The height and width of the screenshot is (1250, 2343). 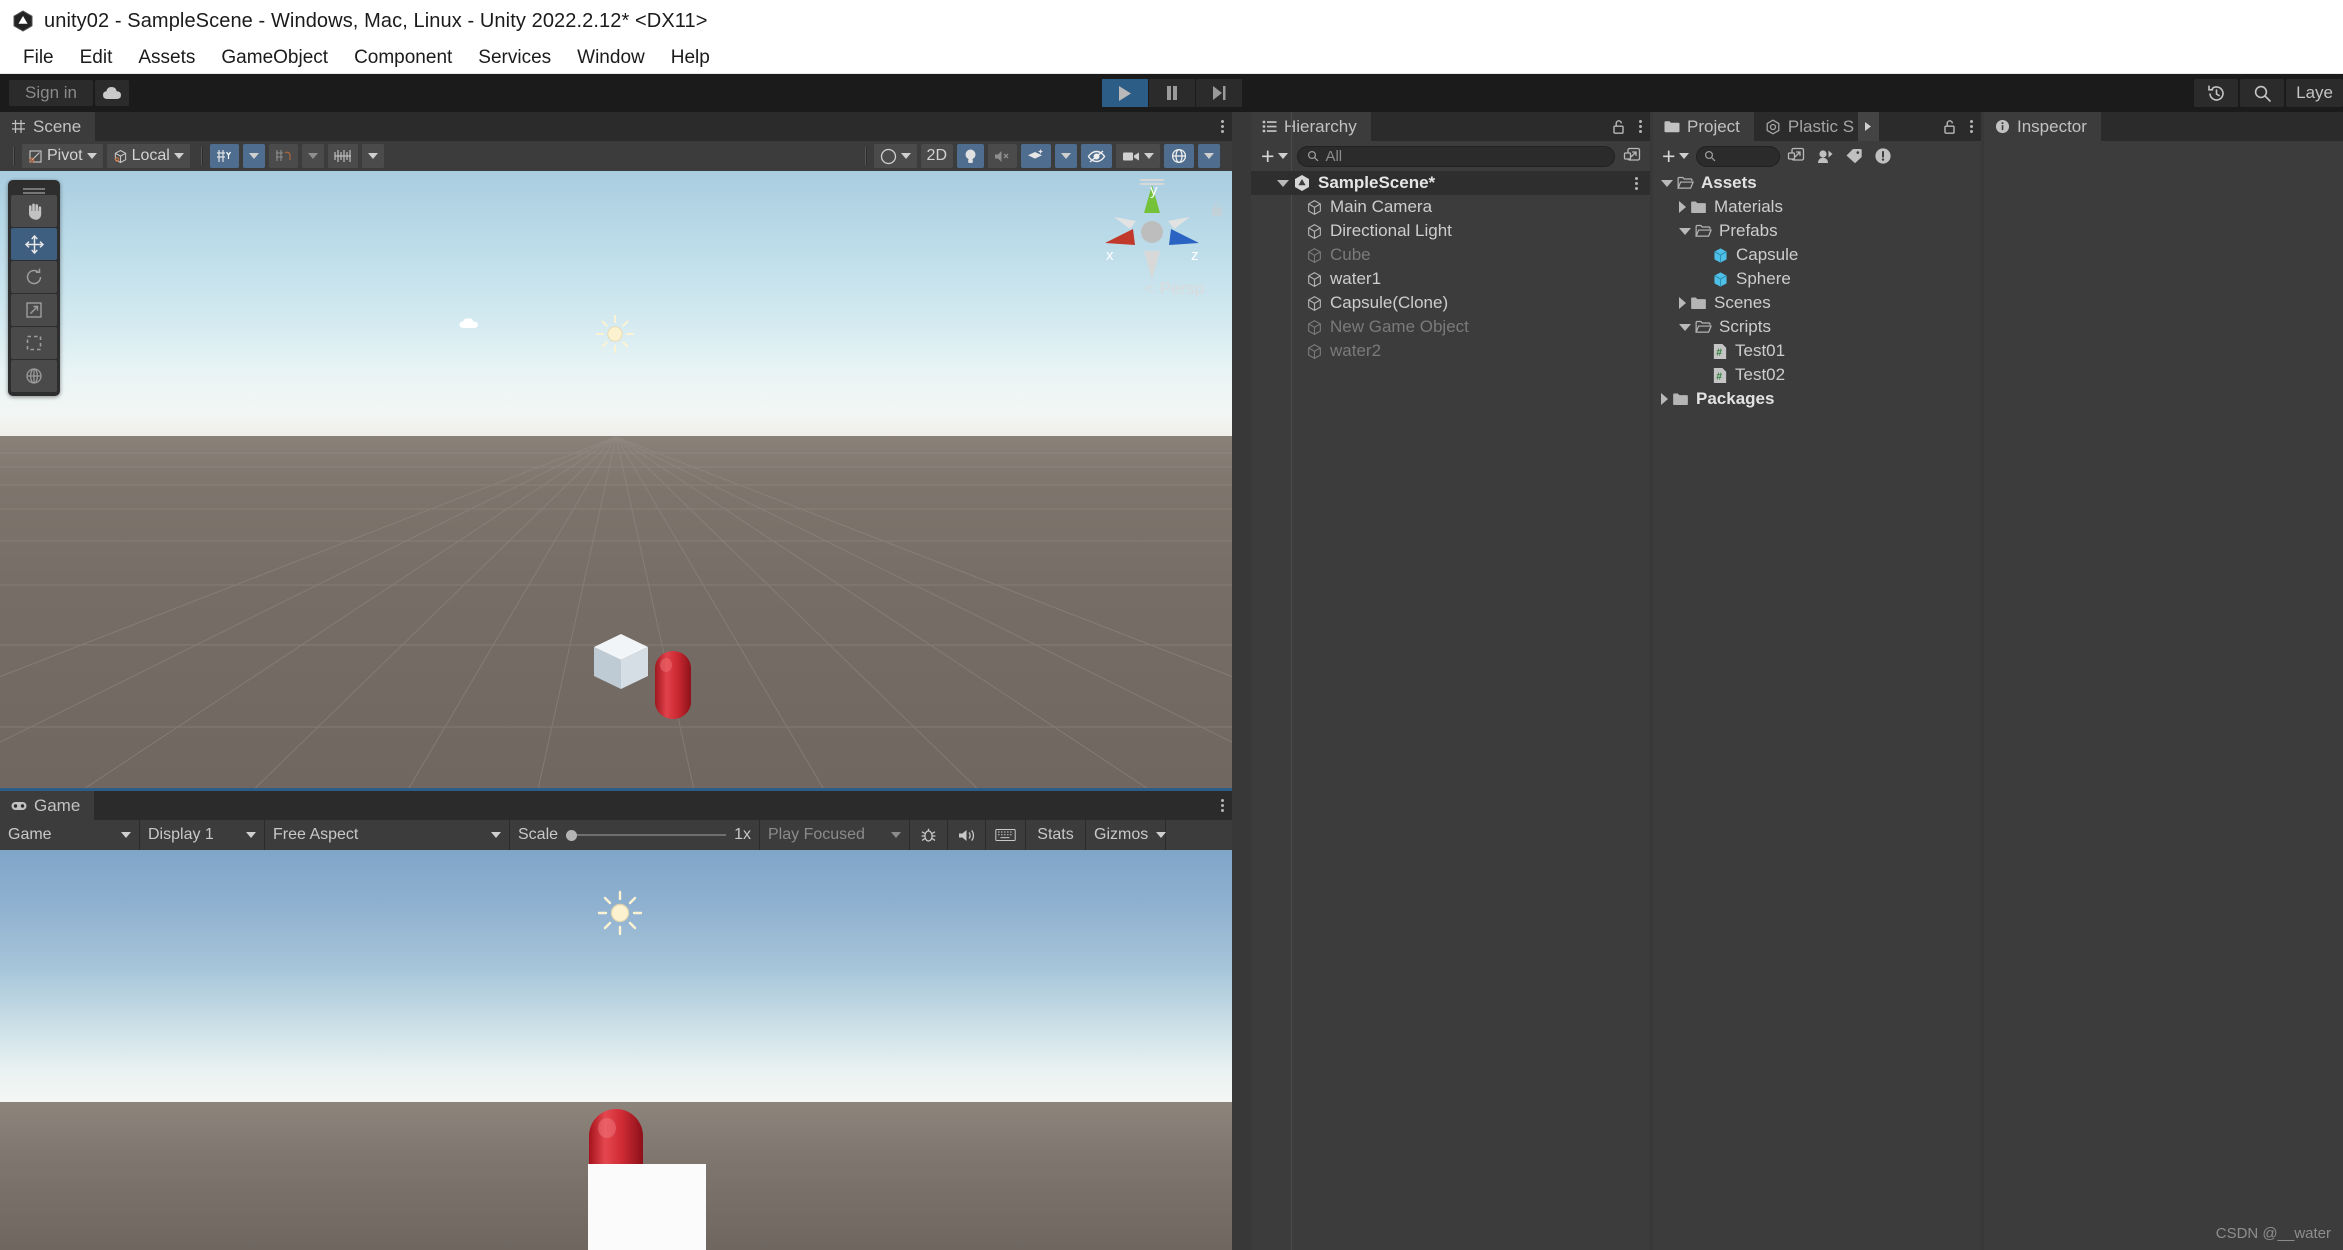 What do you see at coordinates (690, 58) in the screenshot?
I see `menu-help: Help` at bounding box center [690, 58].